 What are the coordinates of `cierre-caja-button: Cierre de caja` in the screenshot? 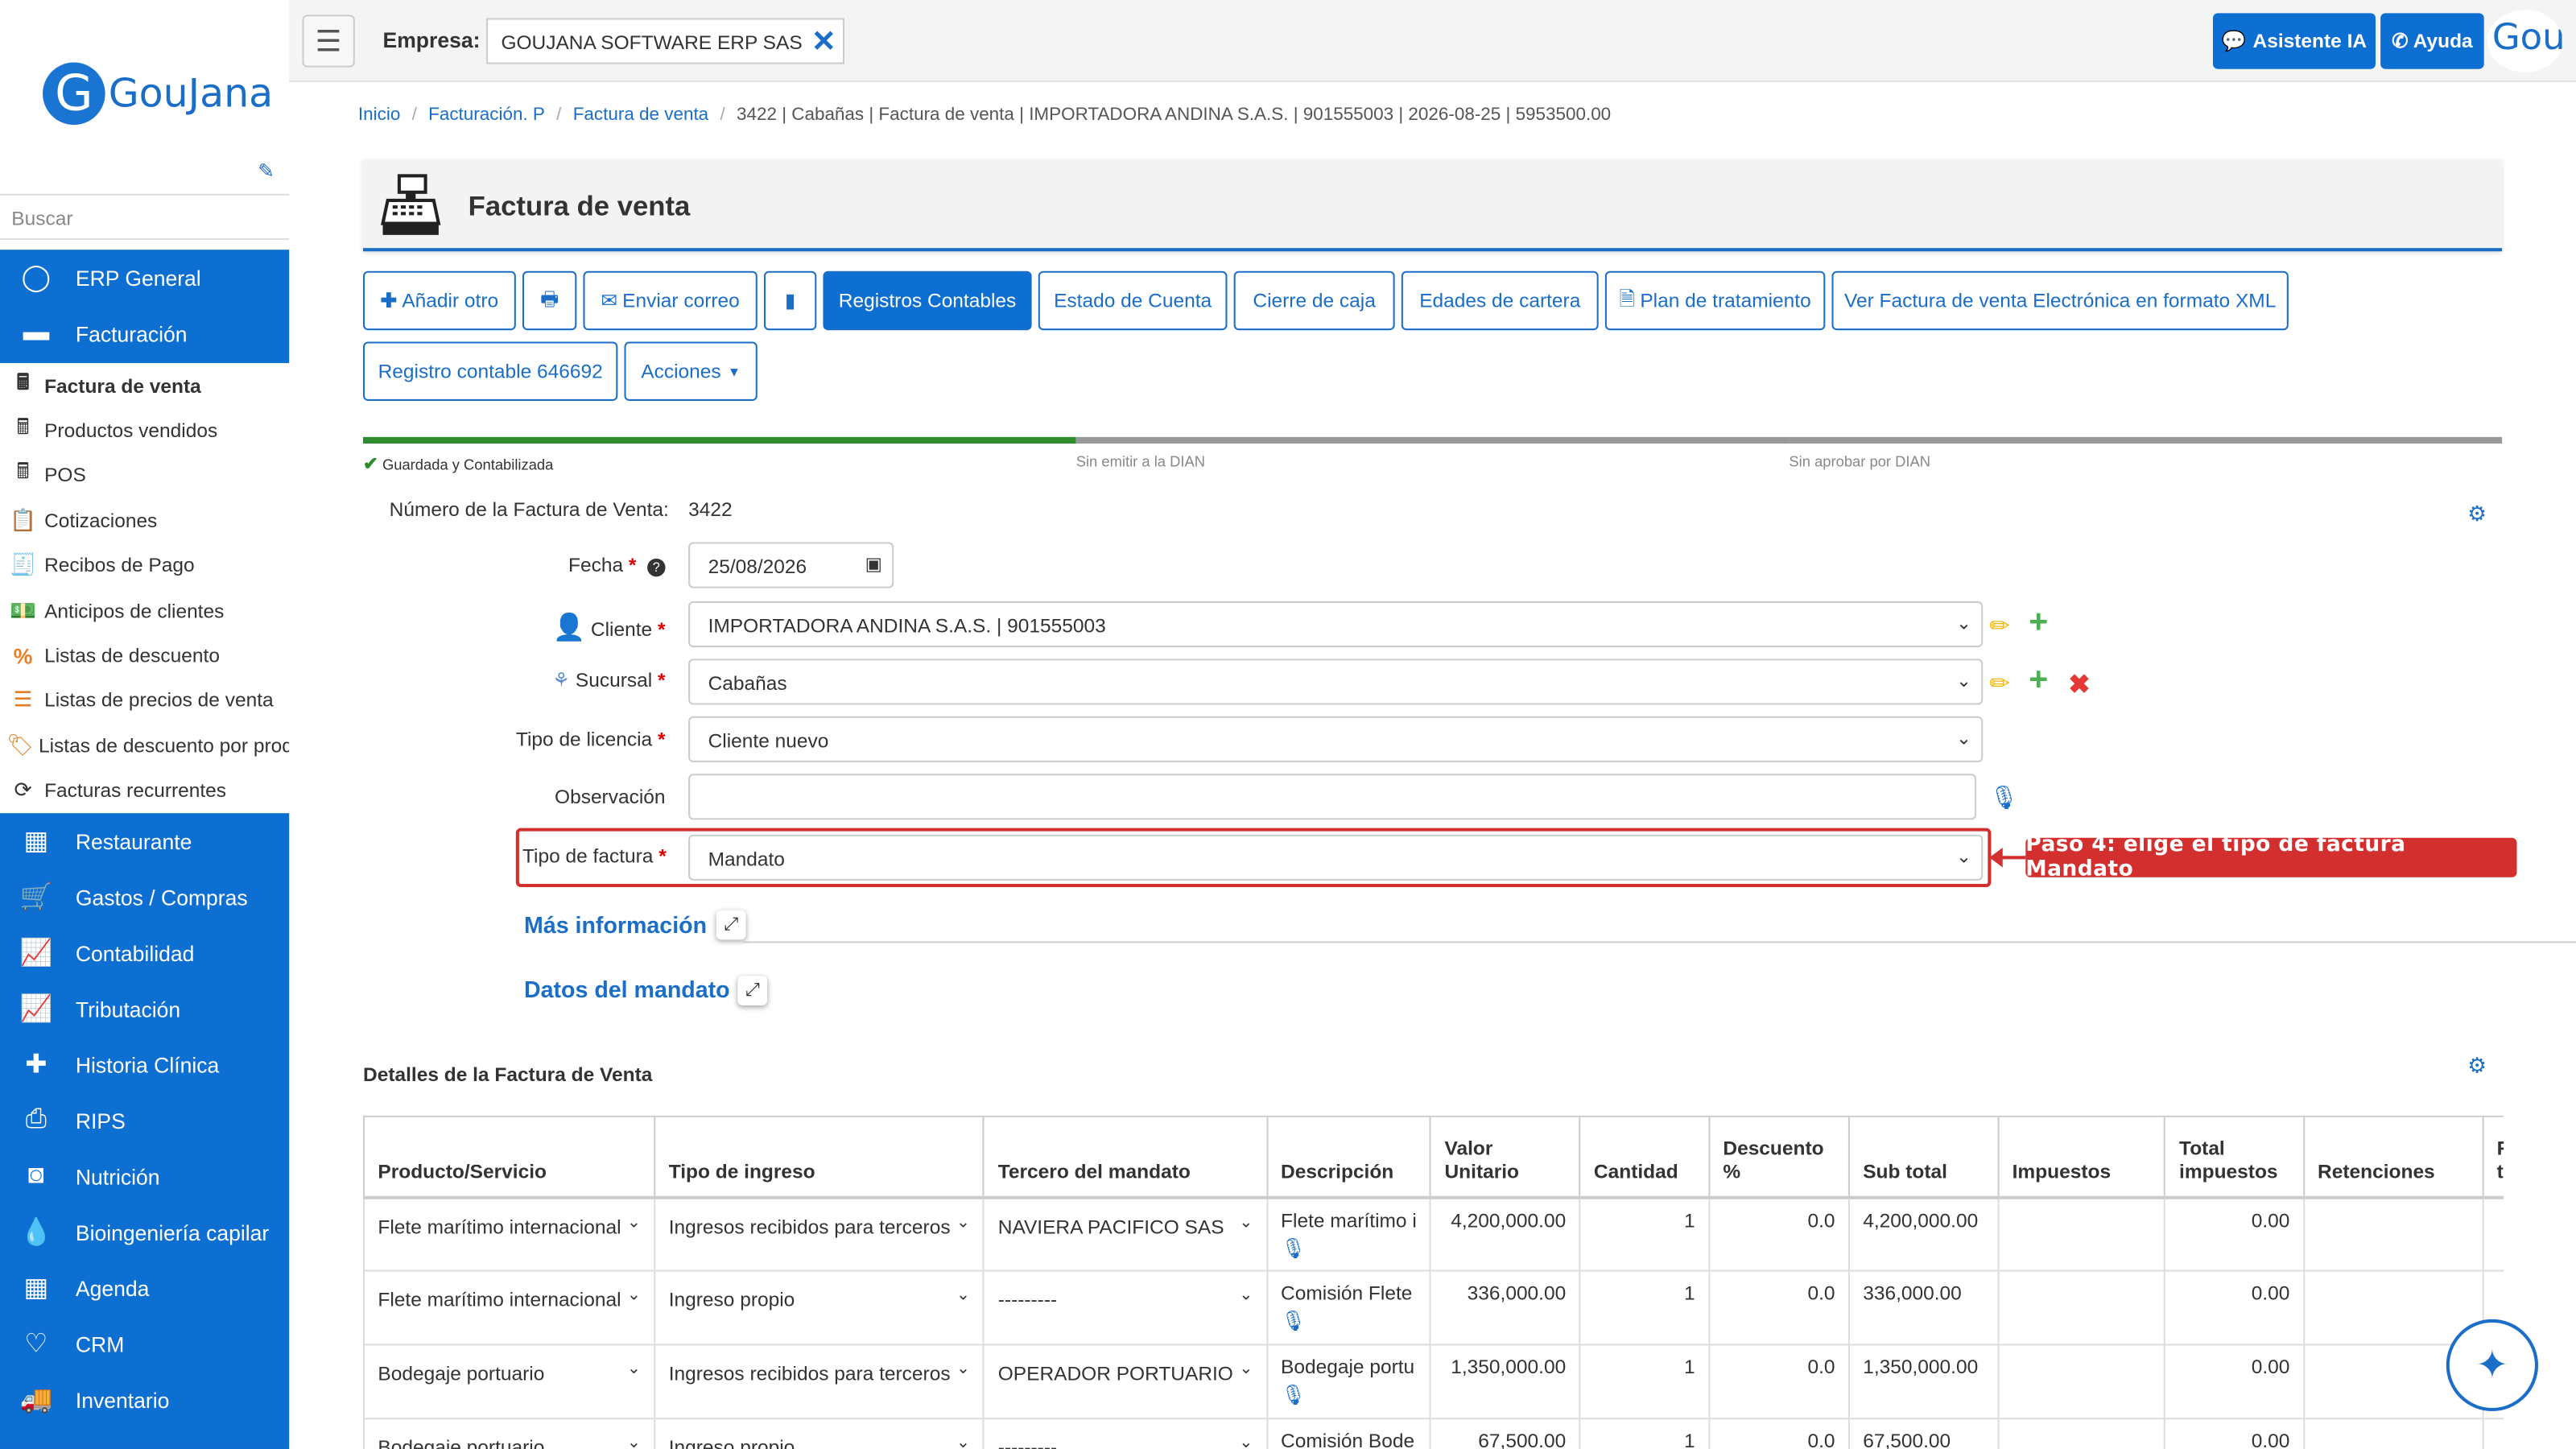 It's located at (1314, 300).